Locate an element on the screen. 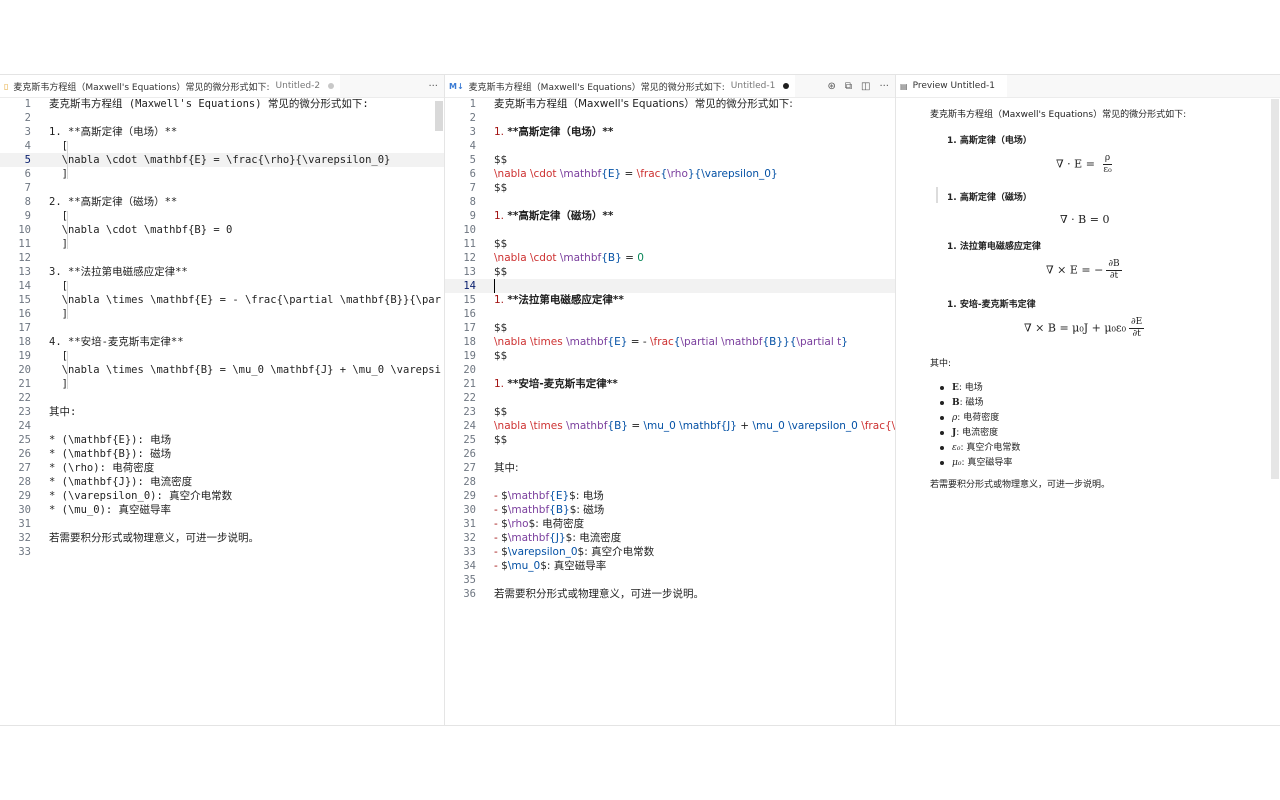  line-number: 17 is located at coordinates (24, 328).